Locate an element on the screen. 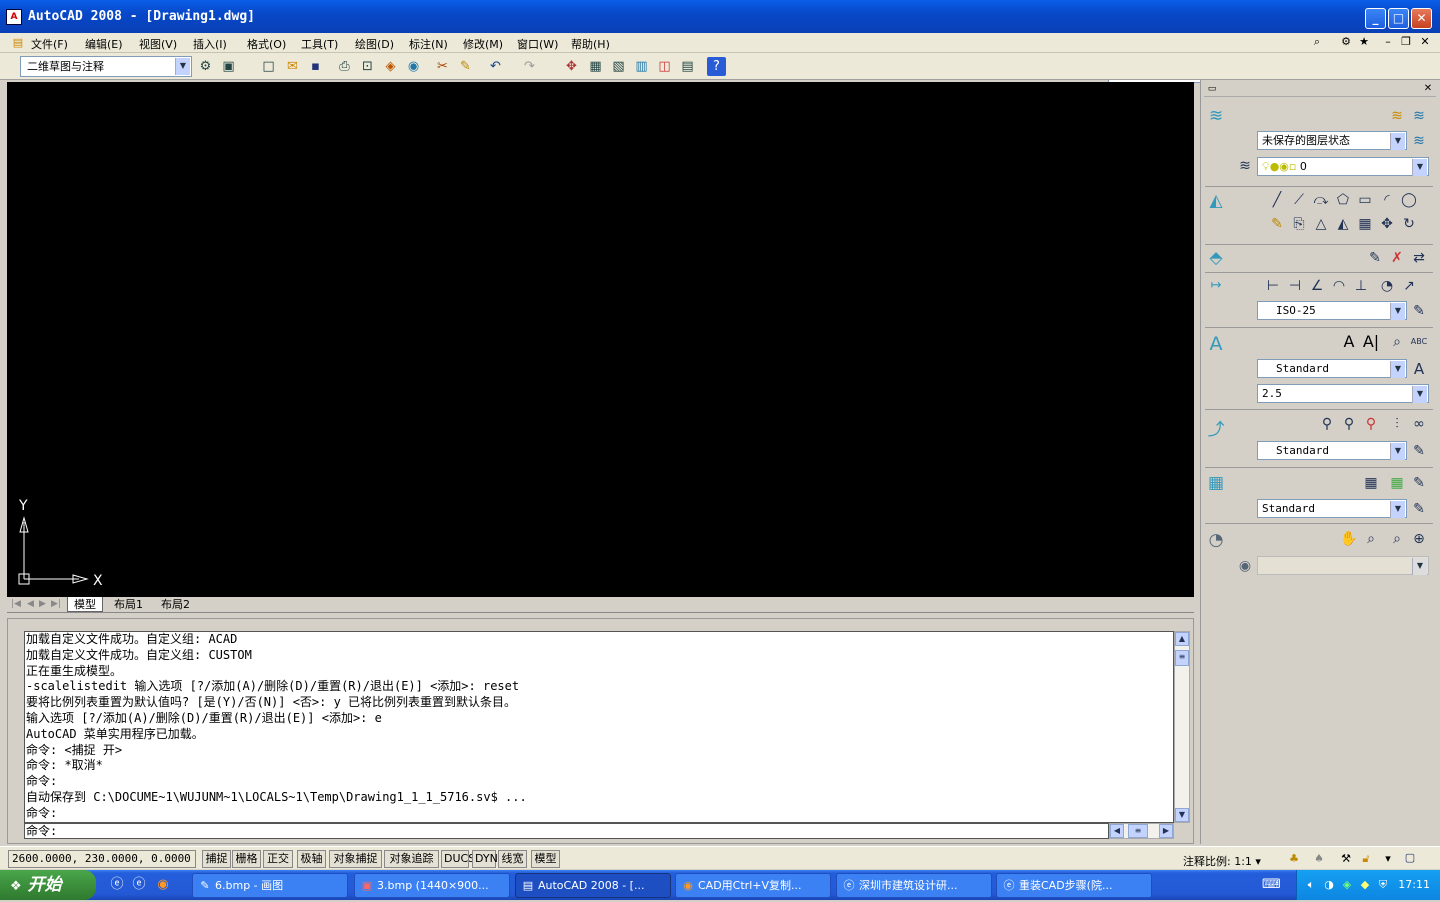 The width and height of the screenshot is (1440, 902). autocad-app-icon: A is located at coordinates (14, 17).